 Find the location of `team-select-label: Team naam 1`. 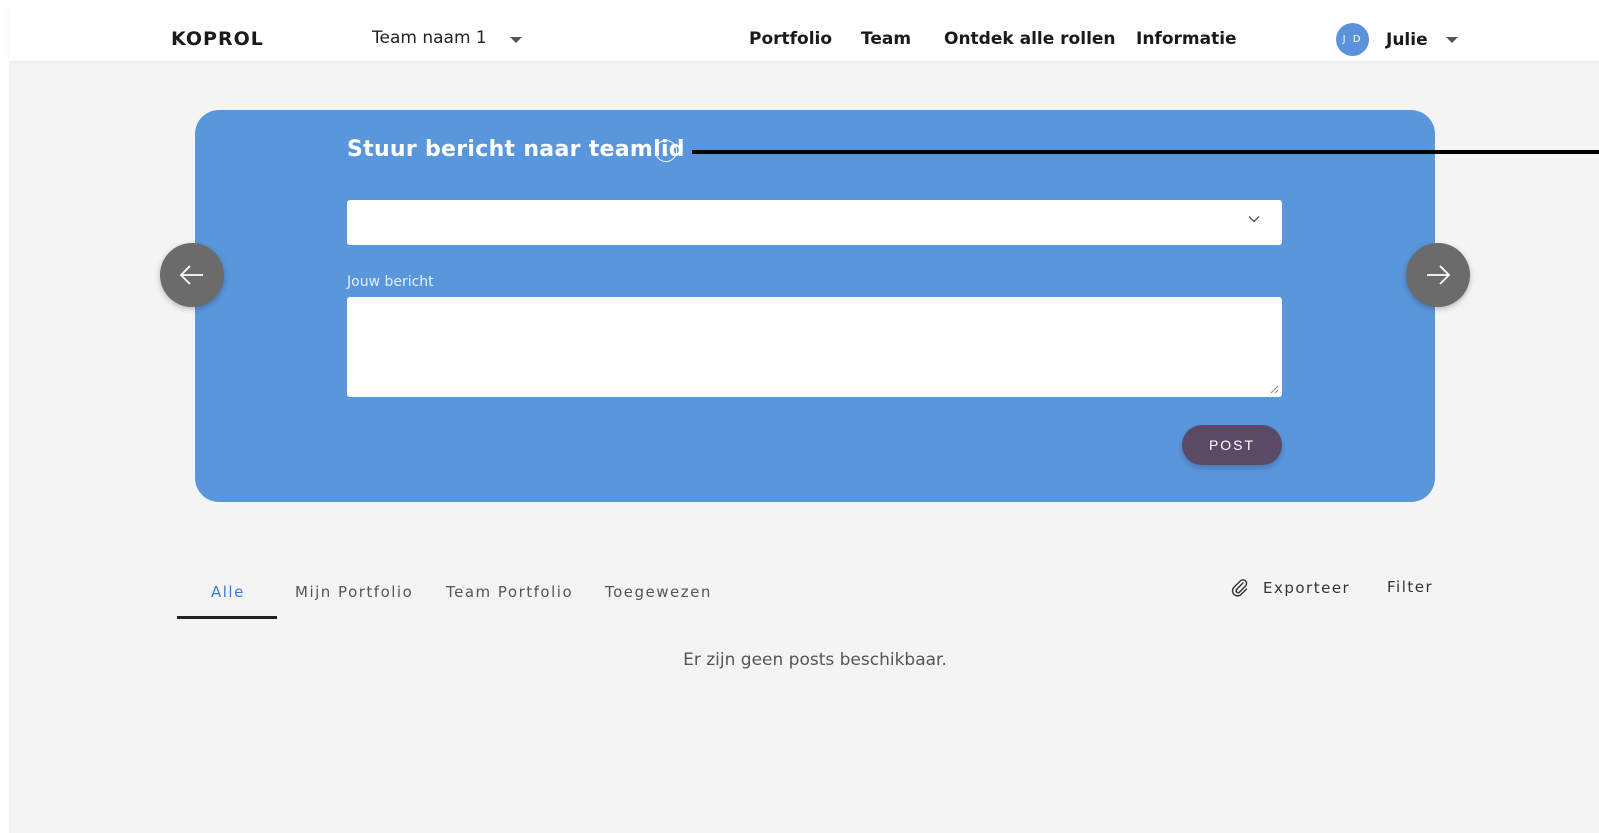

team-select-label: Team naam 1 is located at coordinates (429, 38).